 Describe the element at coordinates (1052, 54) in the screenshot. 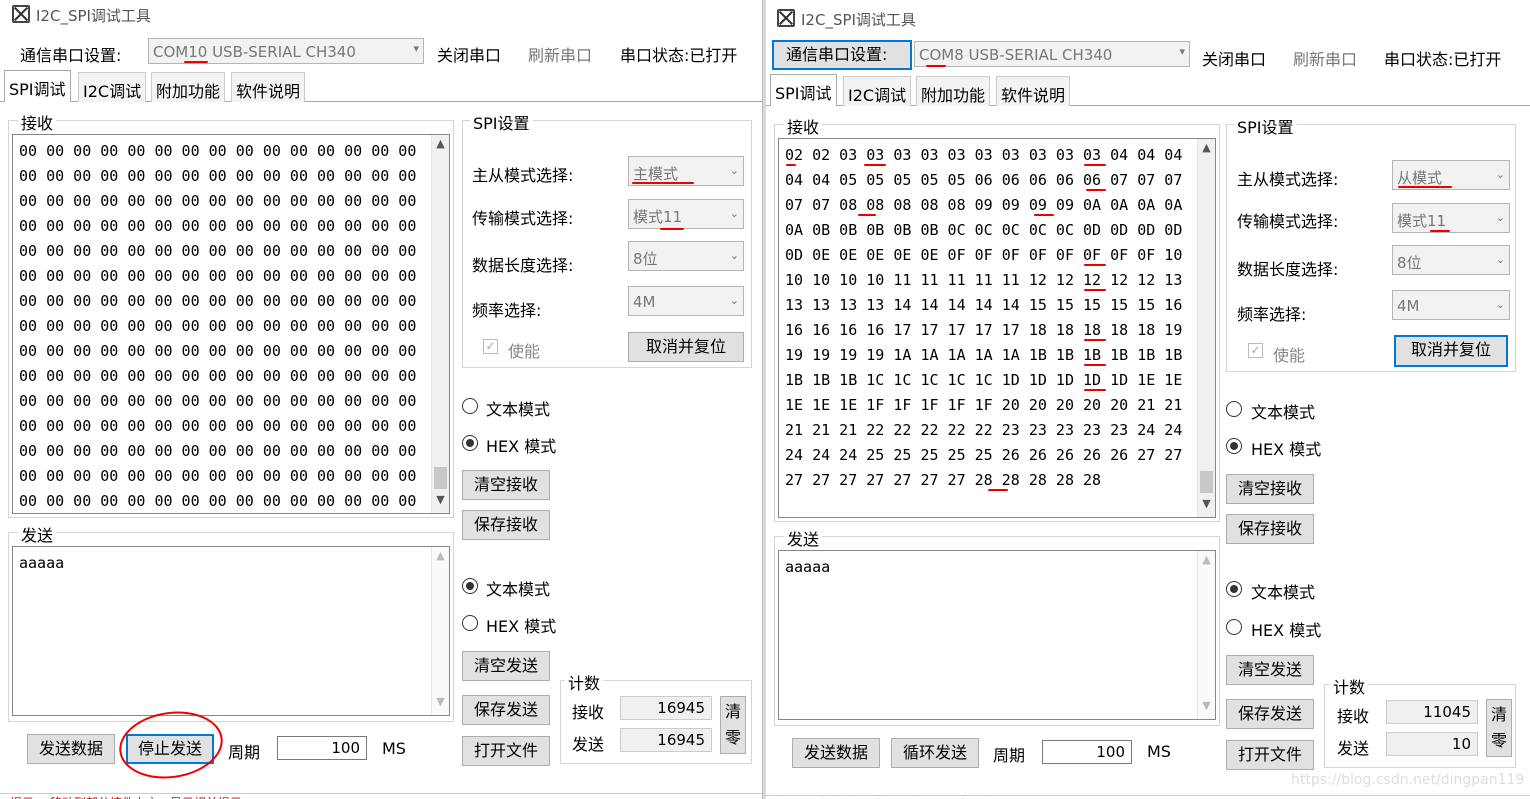

I see `port-select: COM8 USB-SERIAL CH340 ▾` at that location.